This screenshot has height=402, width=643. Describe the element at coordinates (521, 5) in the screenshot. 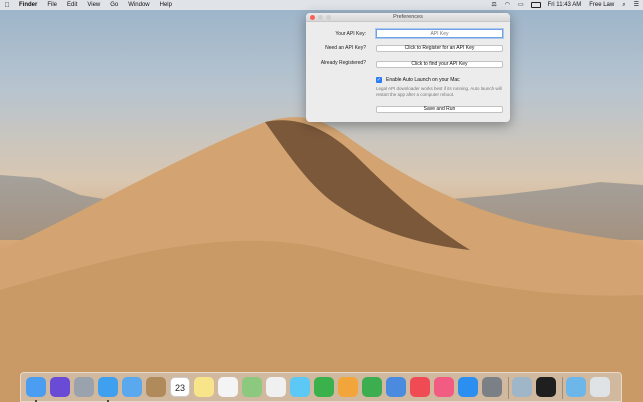

I see `airplay-icon: ▭` at that location.